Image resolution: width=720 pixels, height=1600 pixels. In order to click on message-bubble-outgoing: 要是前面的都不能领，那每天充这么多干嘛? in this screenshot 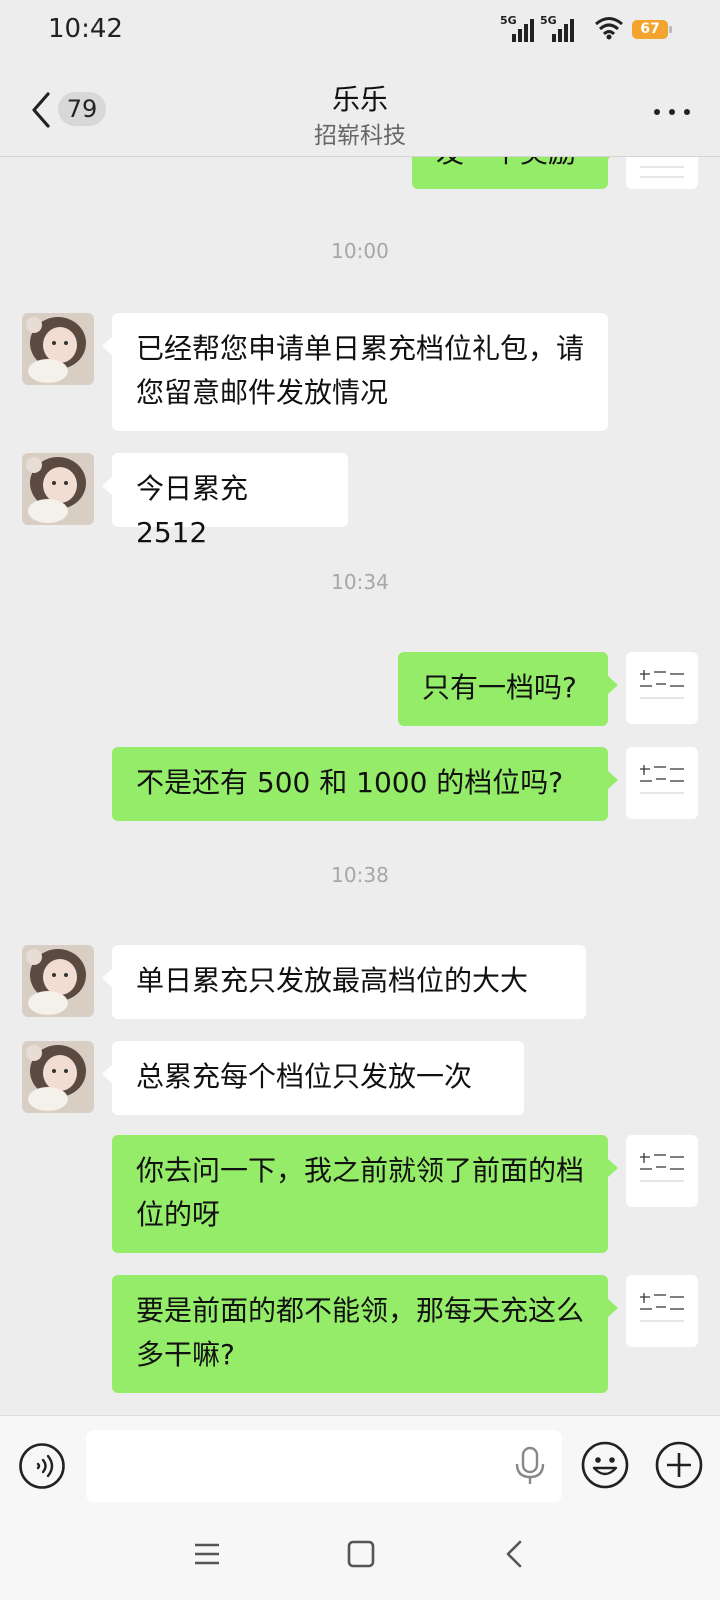, I will do `click(365, 1334)`.